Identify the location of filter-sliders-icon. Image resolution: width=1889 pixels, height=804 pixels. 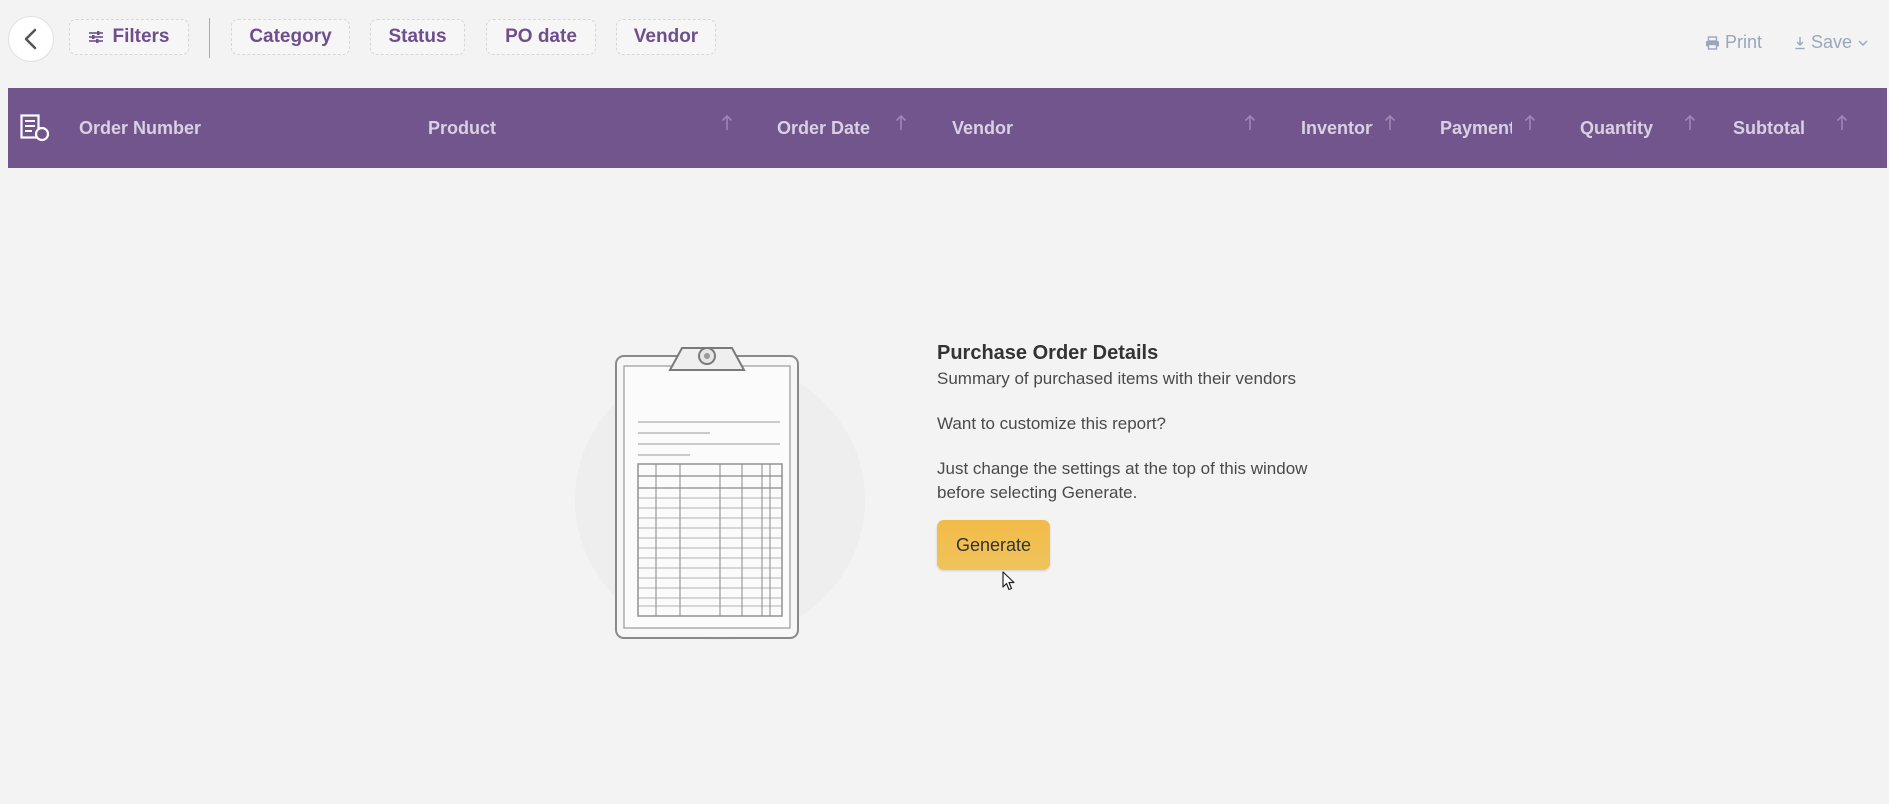
(96, 37).